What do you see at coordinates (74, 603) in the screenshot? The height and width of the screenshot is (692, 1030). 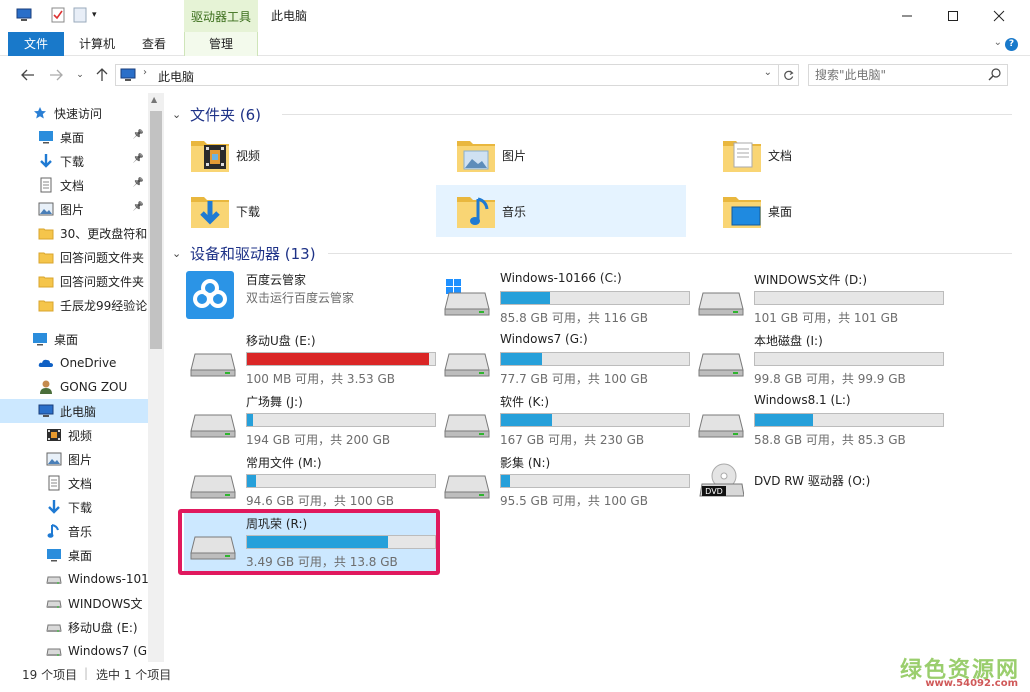 I see `nav-pc-item: WINDOWS文` at bounding box center [74, 603].